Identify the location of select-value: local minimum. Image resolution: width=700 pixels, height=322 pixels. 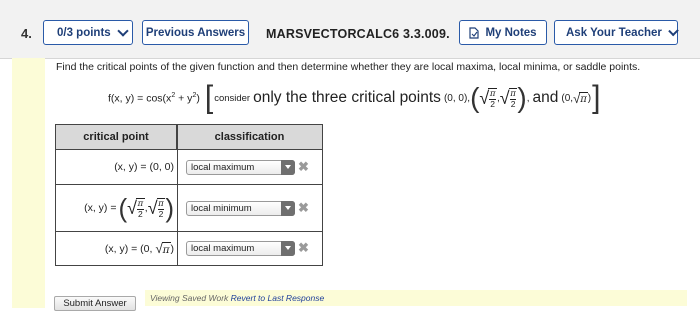
(221, 208).